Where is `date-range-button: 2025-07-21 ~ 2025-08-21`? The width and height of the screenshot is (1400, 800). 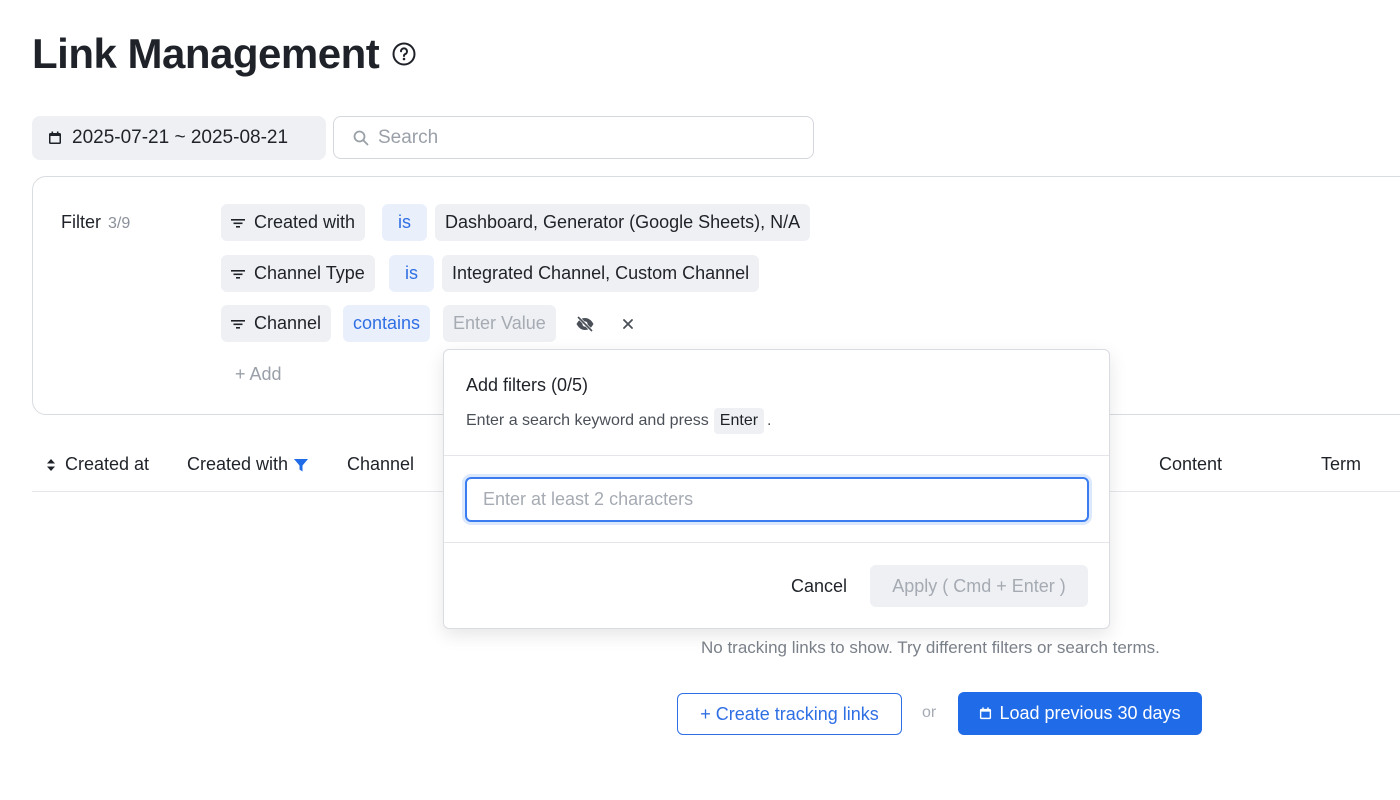 date-range-button: 2025-07-21 ~ 2025-08-21 is located at coordinates (179, 138).